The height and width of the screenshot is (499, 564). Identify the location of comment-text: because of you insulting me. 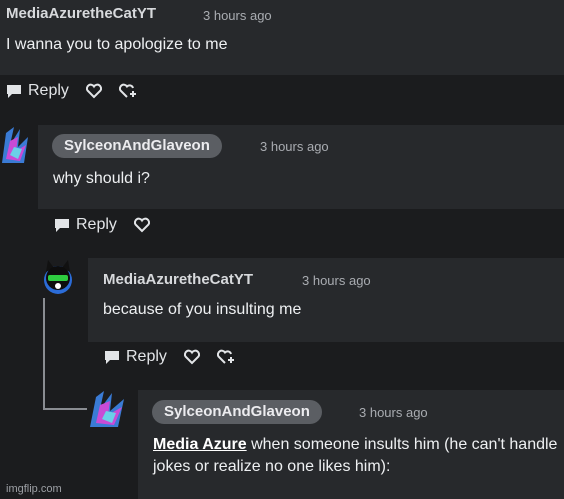
(202, 309).